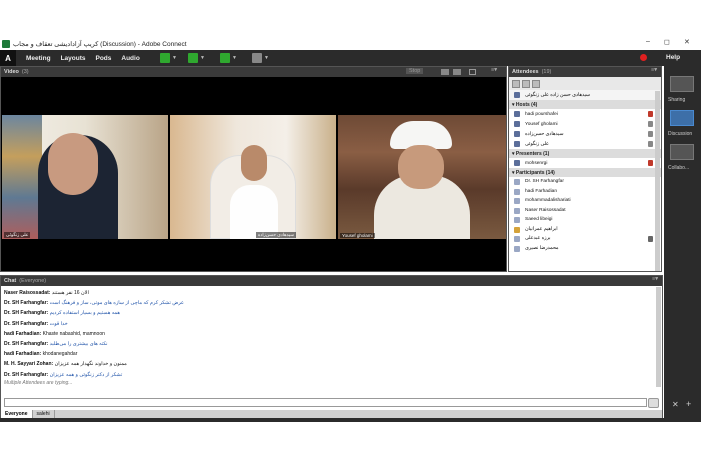  I want to click on video-tile-name: علی زنگوئی, so click(17, 235).